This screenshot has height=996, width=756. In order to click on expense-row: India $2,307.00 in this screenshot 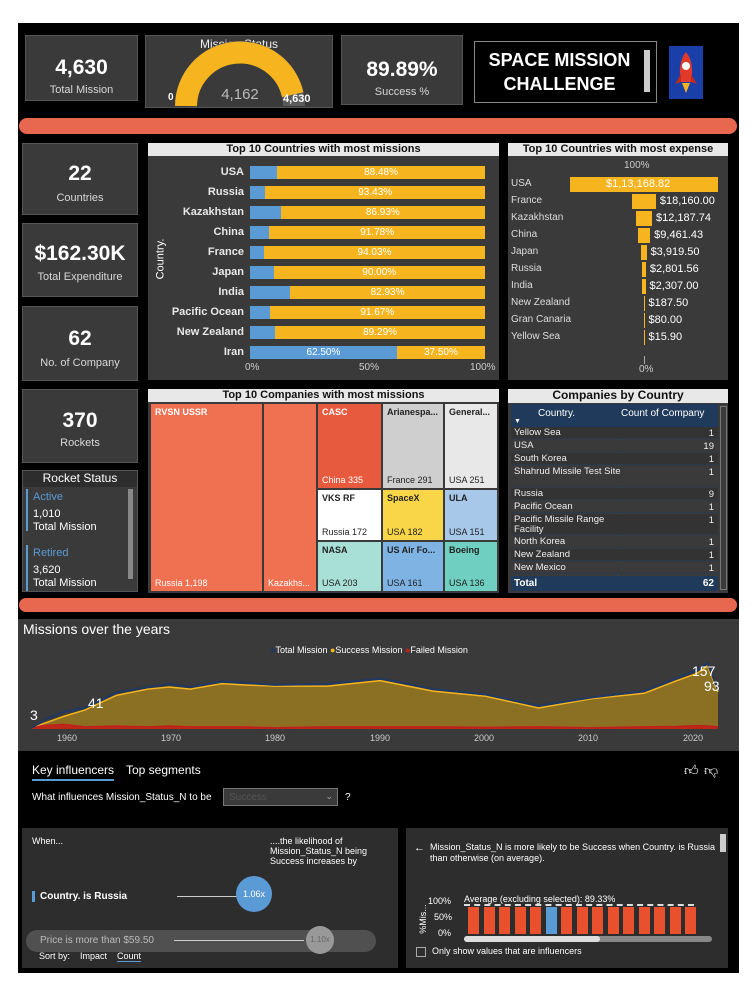, I will do `click(617, 286)`.